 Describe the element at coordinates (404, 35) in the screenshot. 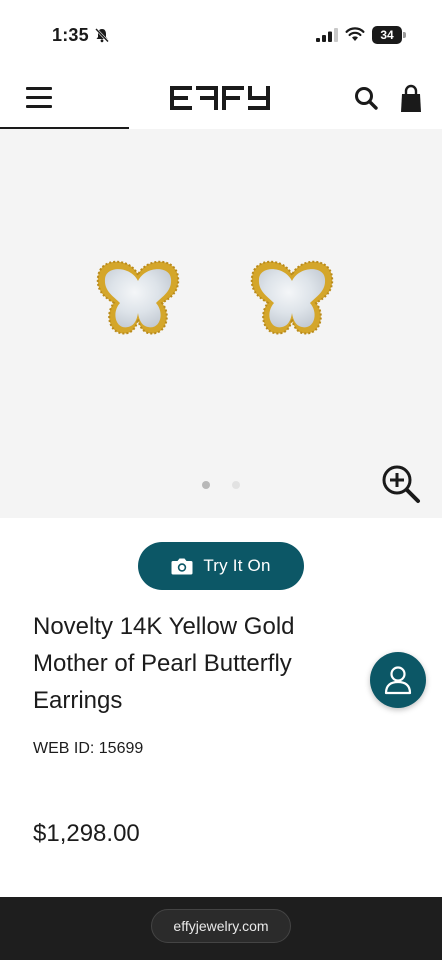

I see `battery-cap` at that location.